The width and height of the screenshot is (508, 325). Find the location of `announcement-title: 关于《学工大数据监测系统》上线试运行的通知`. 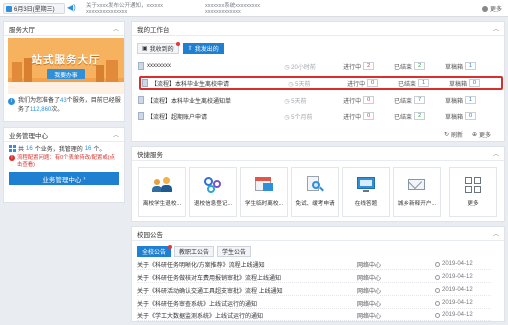

announcement-title: 关于《学工大数据监测系统》上线试运行的通知 is located at coordinates (247, 315).